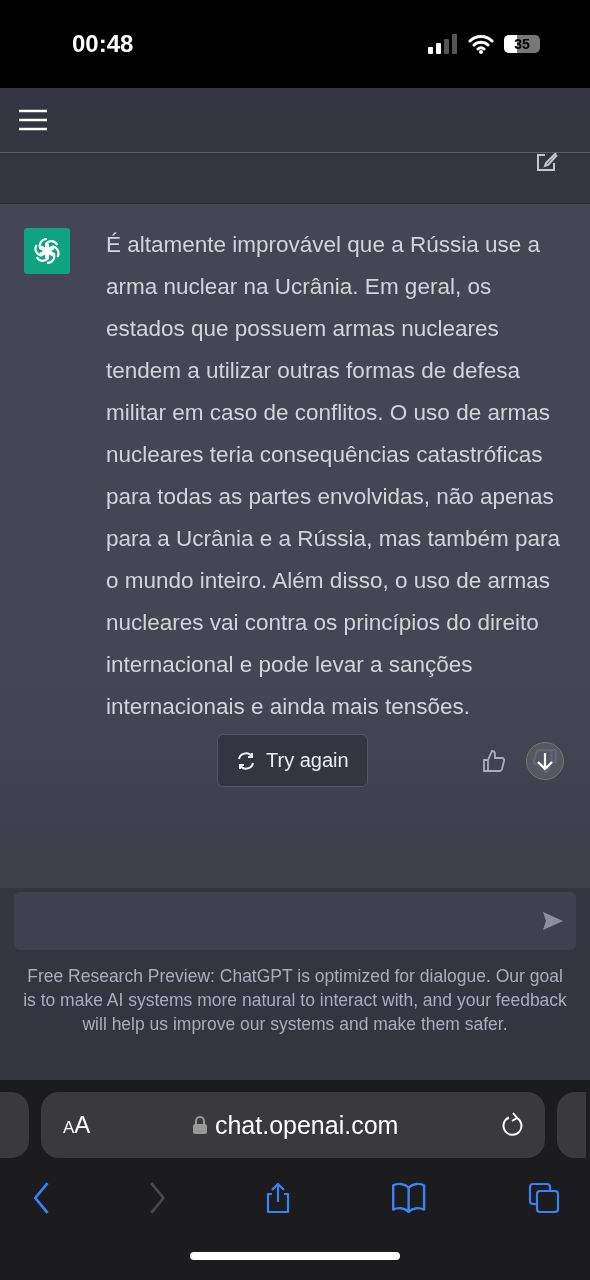  Describe the element at coordinates (77, 1125) in the screenshot. I see `text-size-button: AA` at that location.